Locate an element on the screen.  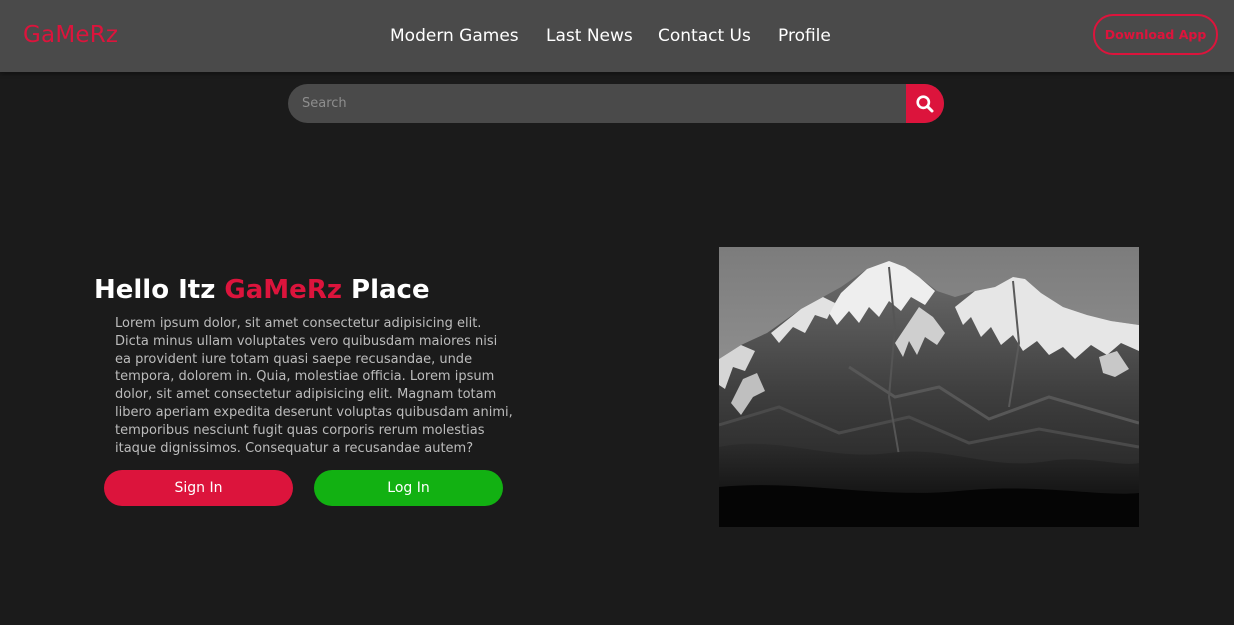
hero-title: Hello Itz GaMeRz Place is located at coordinates (262, 290).